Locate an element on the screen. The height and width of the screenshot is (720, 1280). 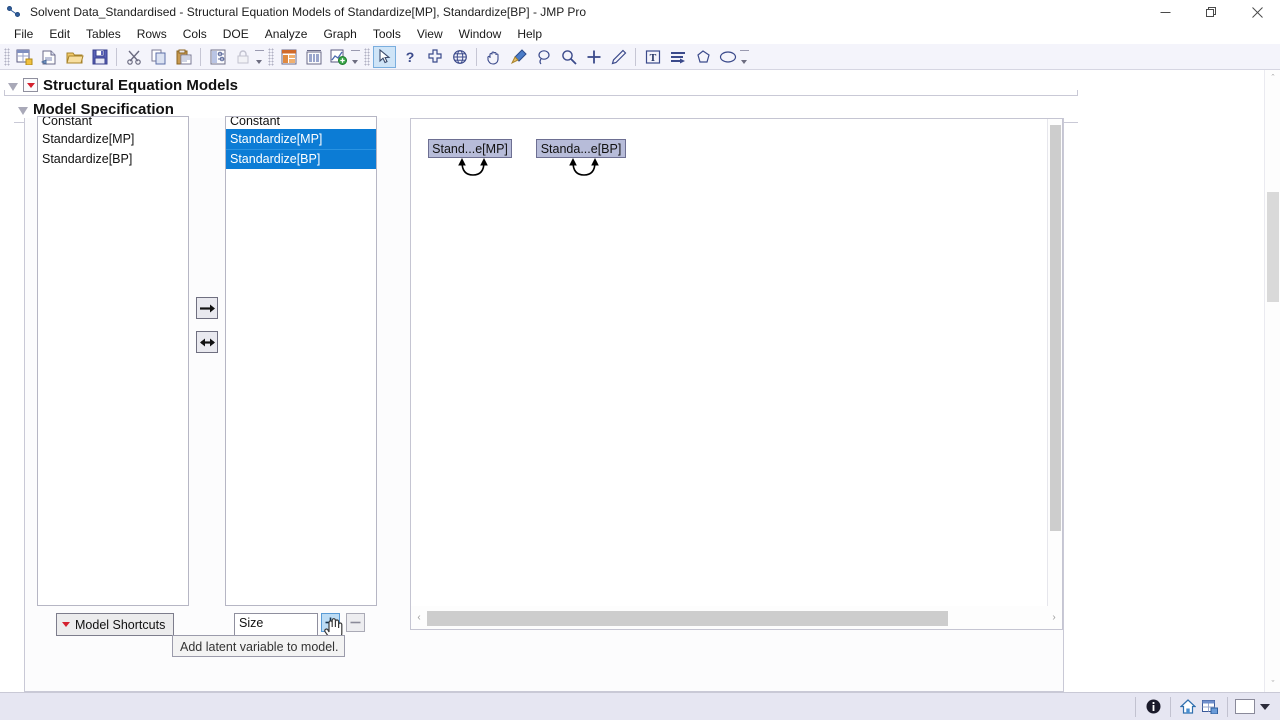
node-standardize-mp: Stand...e[MP] is located at coordinates (470, 148).